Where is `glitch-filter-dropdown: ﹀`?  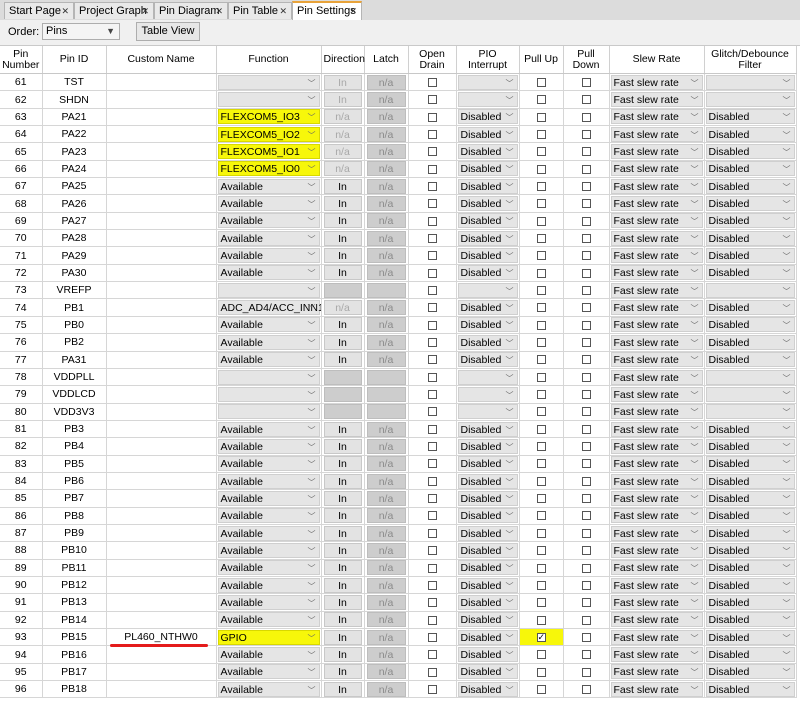 glitch-filter-dropdown: ﹀ is located at coordinates (750, 394).